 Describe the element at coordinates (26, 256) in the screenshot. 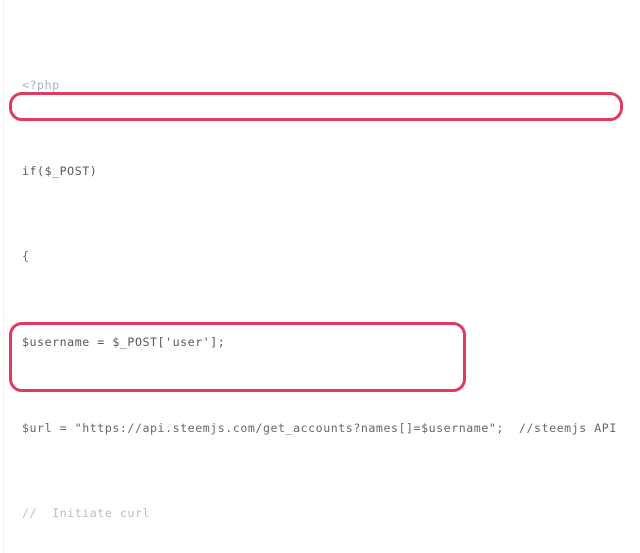

I see `code-line-text: {` at that location.